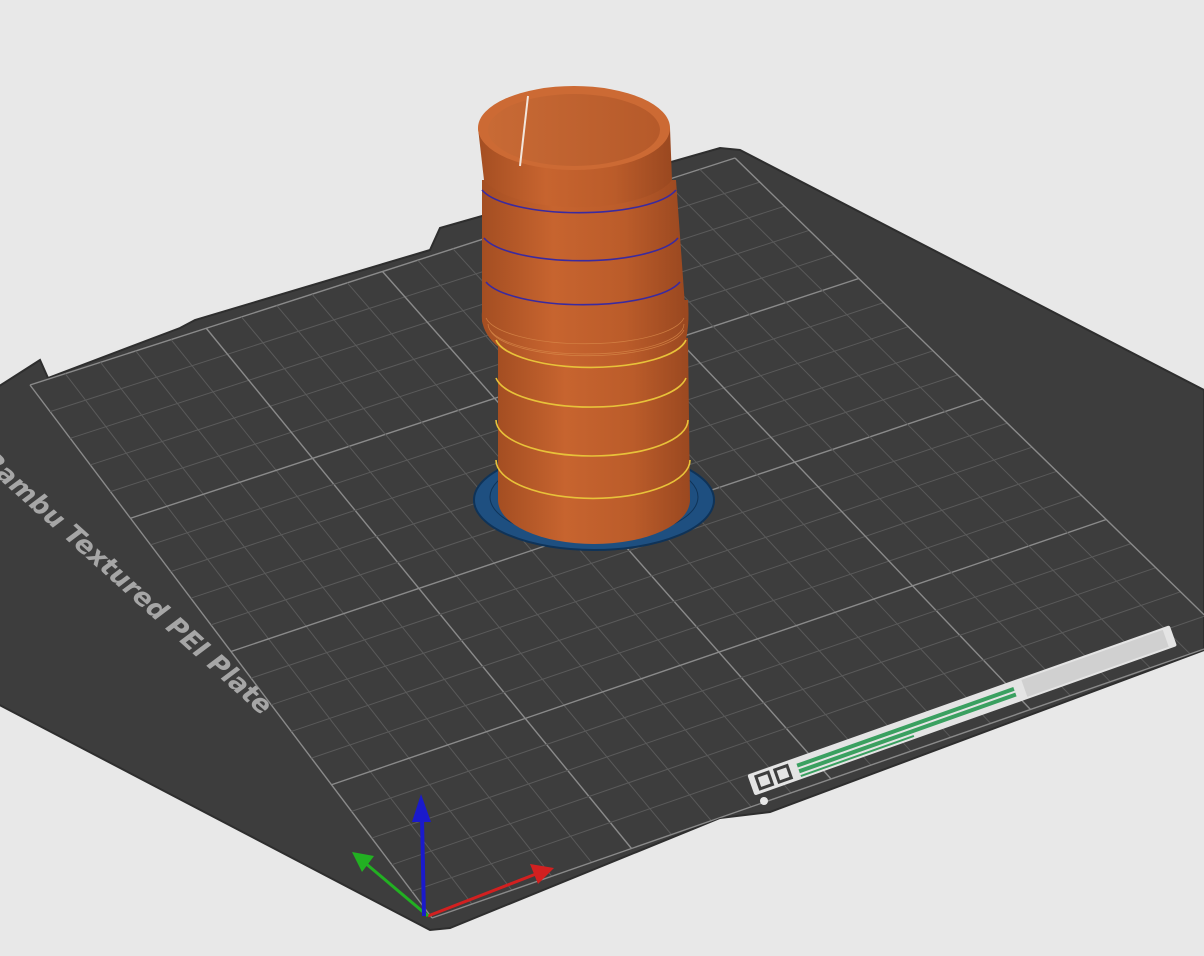 The width and height of the screenshot is (1204, 956). Describe the element at coordinates (574, 130) in the screenshot. I see `model-inner-wall` at that location.